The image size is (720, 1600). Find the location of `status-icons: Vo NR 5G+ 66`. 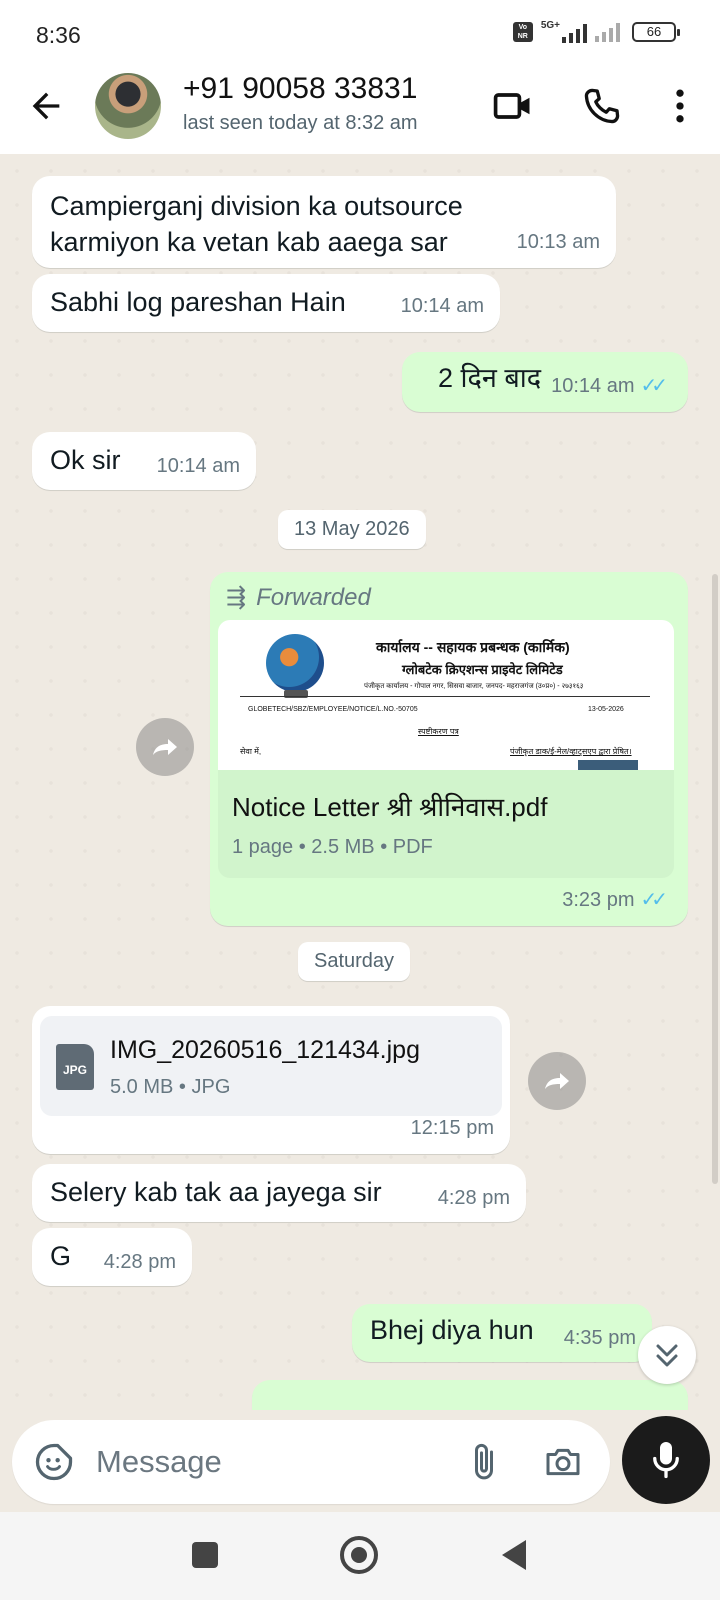

status-icons: Vo NR 5G+ 66 is located at coordinates (596, 31).